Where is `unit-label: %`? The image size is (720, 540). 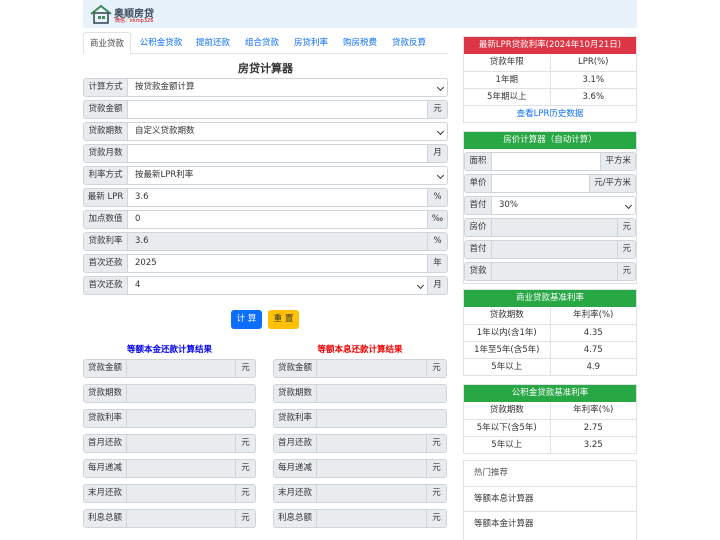 unit-label: % is located at coordinates (438, 241).